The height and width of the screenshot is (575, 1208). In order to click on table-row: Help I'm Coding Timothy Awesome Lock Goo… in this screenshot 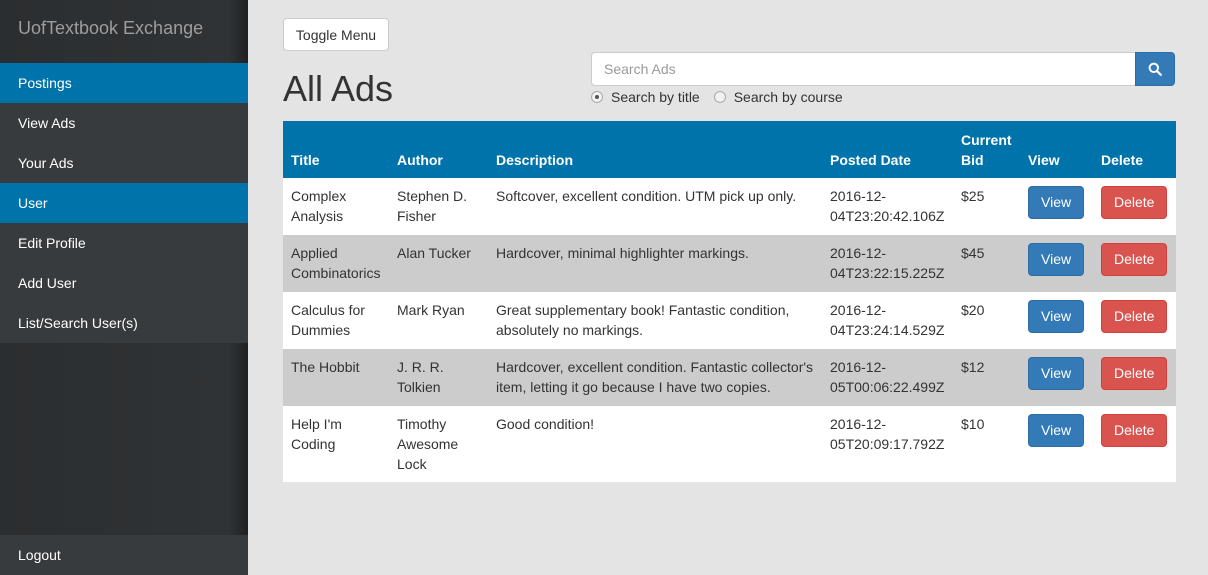, I will do `click(729, 444)`.